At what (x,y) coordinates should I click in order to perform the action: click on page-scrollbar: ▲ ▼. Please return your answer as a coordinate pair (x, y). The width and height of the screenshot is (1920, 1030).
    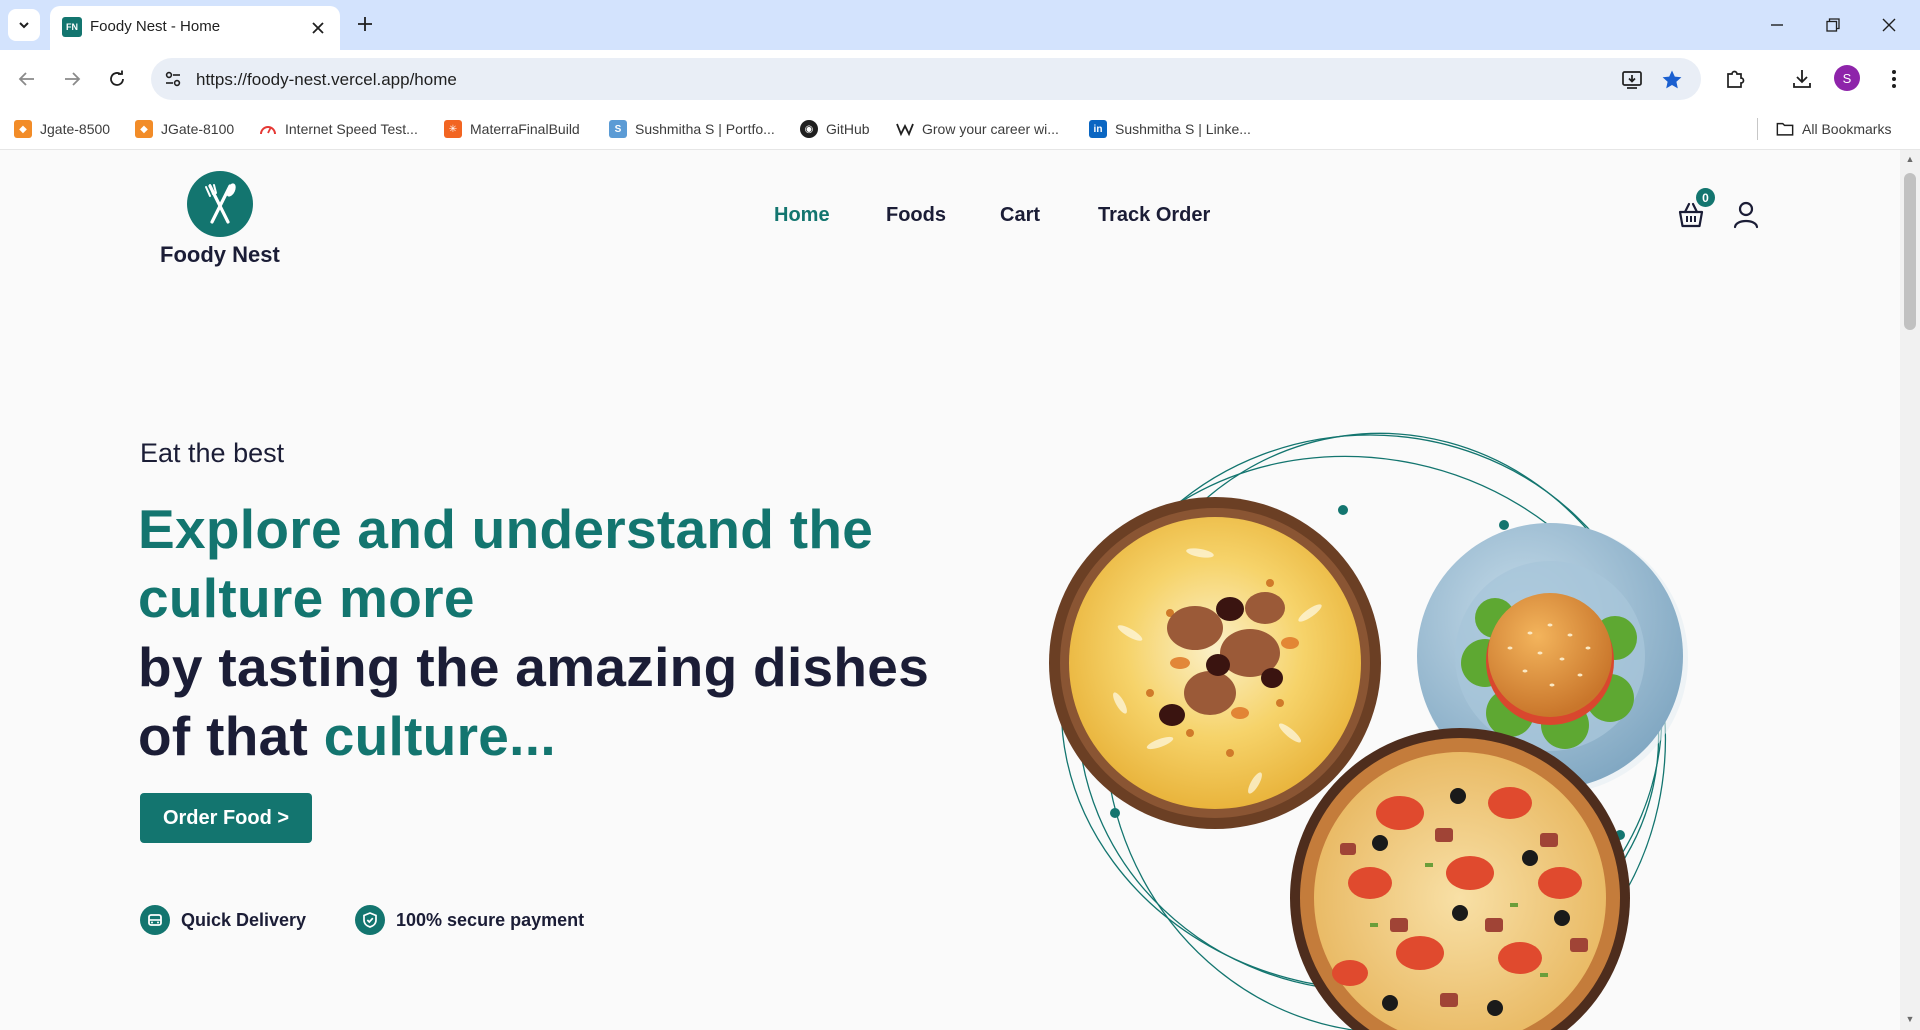
    Looking at the image, I should click on (1910, 590).